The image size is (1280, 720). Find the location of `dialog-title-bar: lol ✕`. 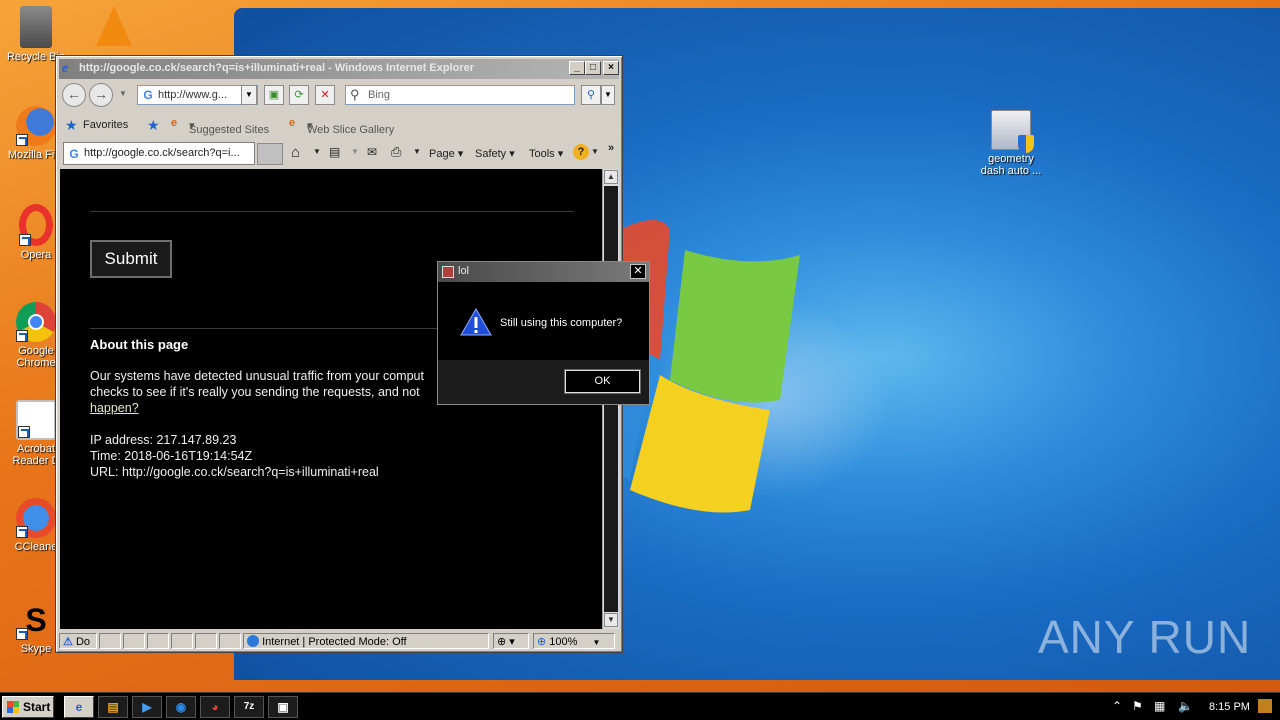

dialog-title-bar: lol ✕ is located at coordinates (543, 272).